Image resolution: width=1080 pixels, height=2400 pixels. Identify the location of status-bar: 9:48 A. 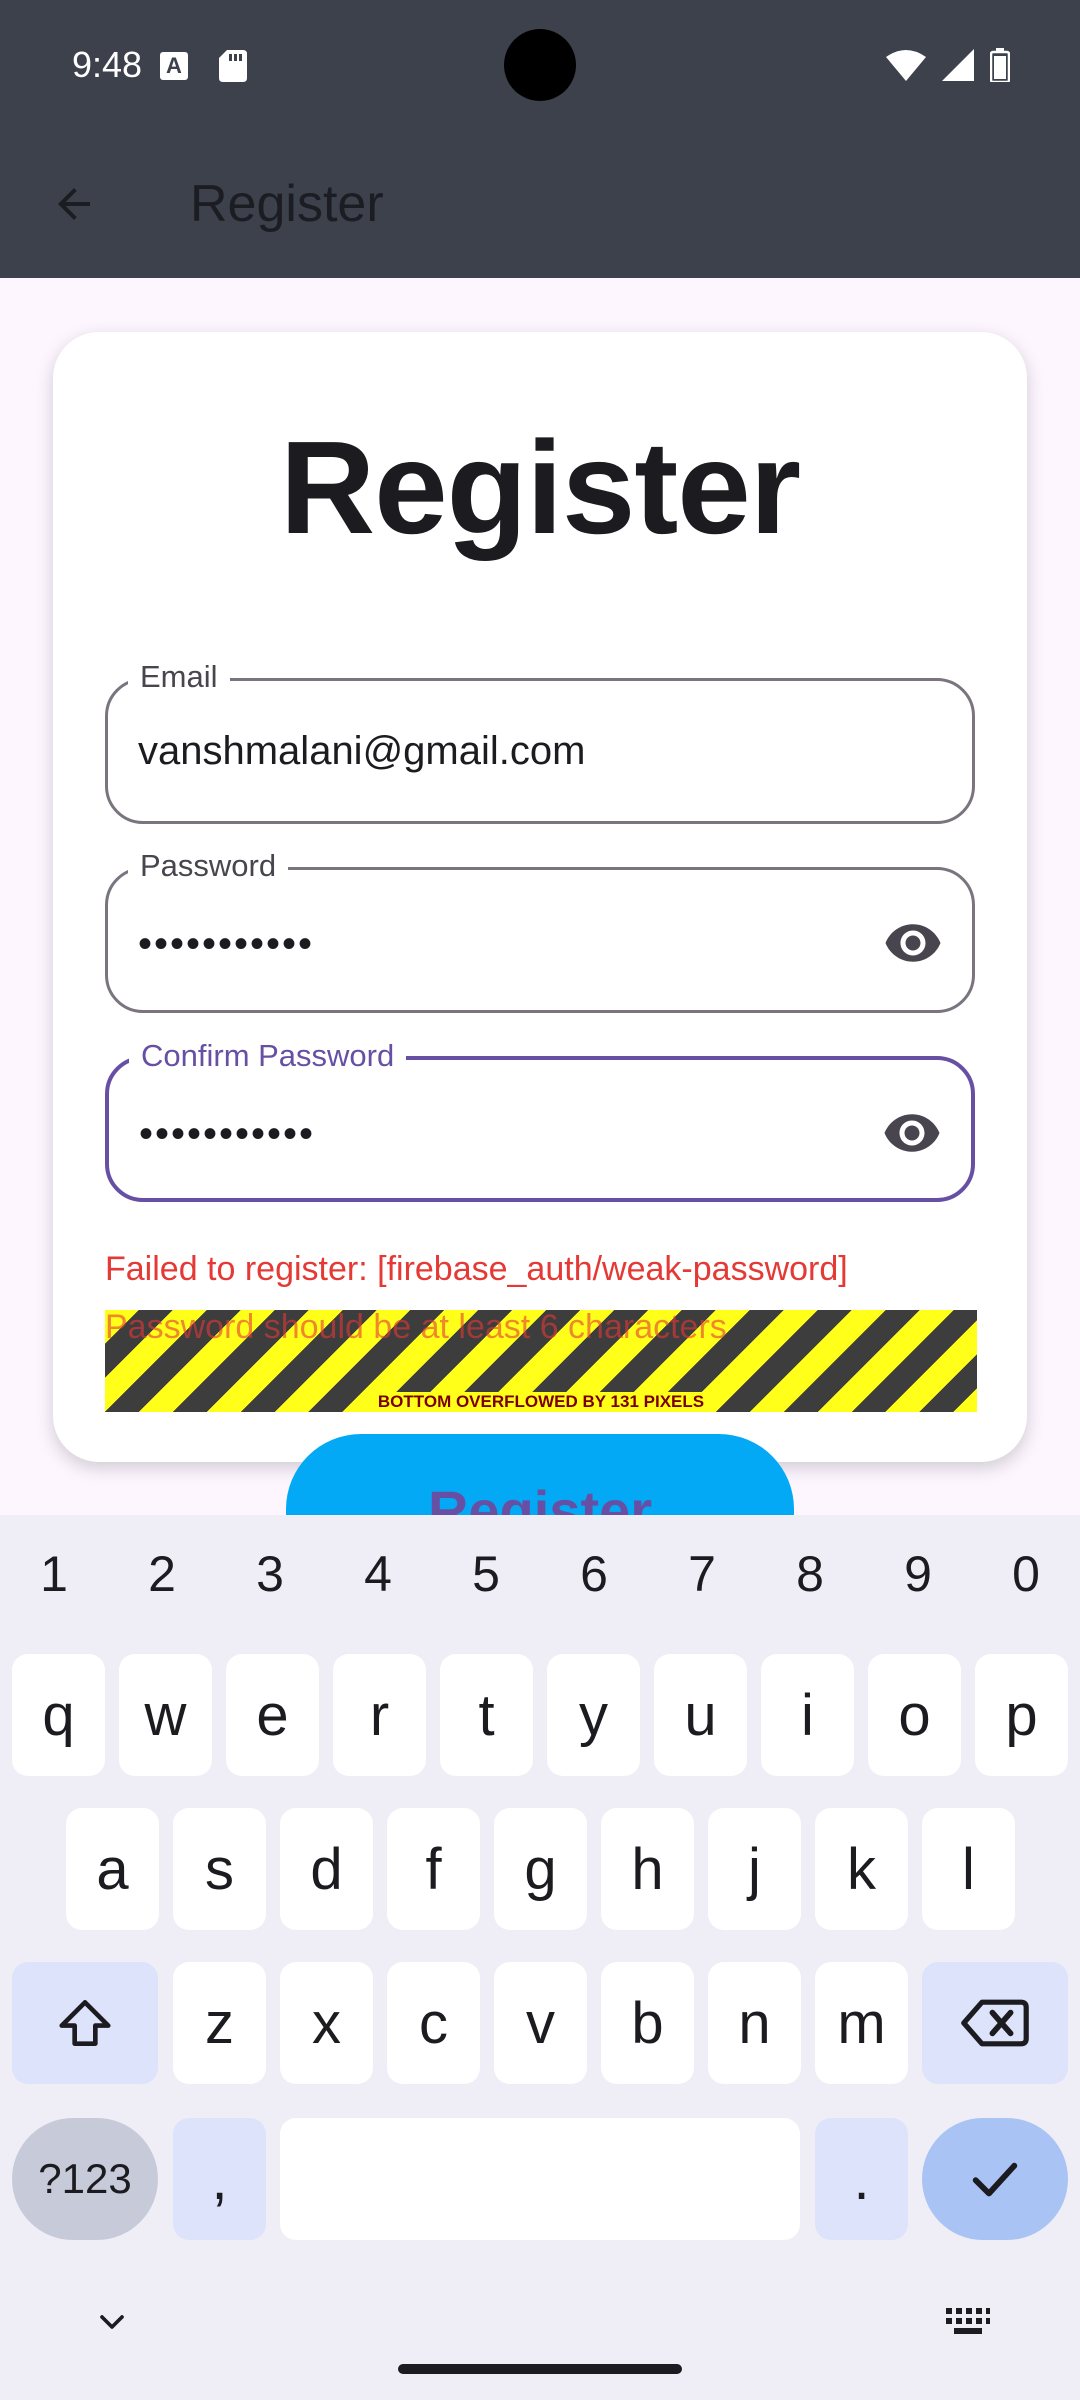
(540, 65).